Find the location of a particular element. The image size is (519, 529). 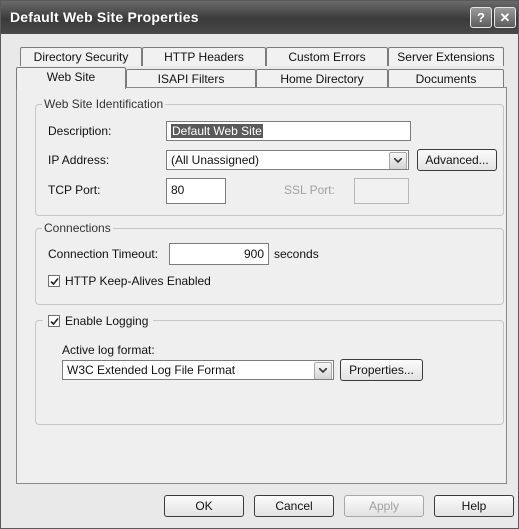

tab-custom-errors: Custom Errors is located at coordinates (327, 56).